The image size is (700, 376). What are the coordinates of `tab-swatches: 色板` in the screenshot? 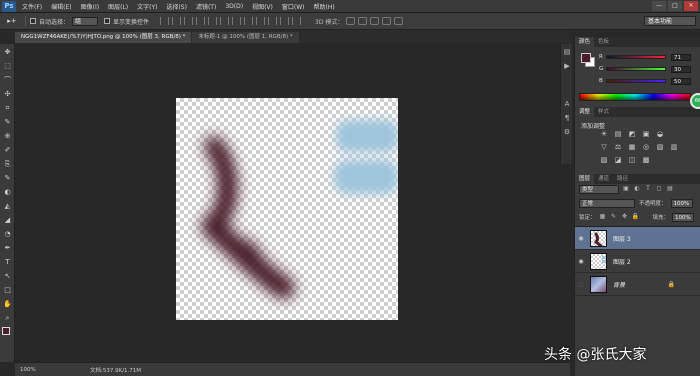 It's located at (603, 42).